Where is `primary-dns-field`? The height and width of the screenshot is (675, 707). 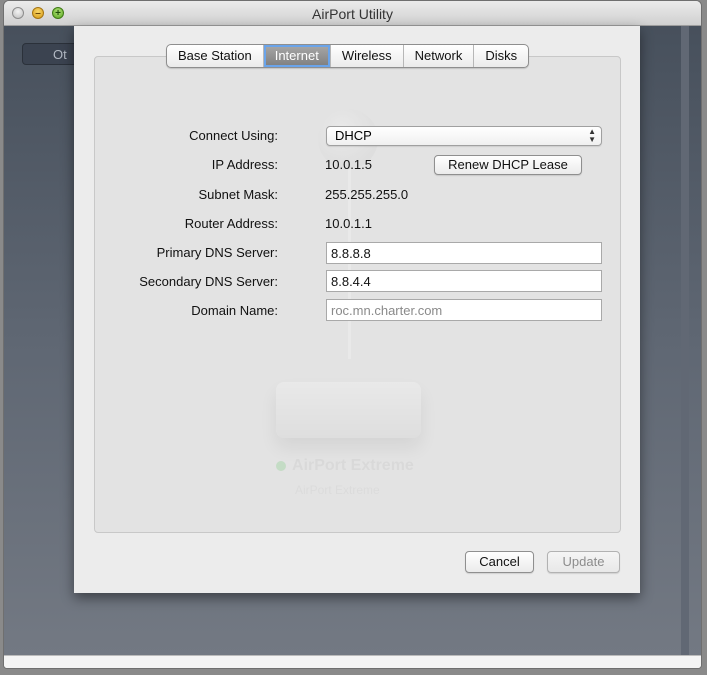
primary-dns-field is located at coordinates (464, 253).